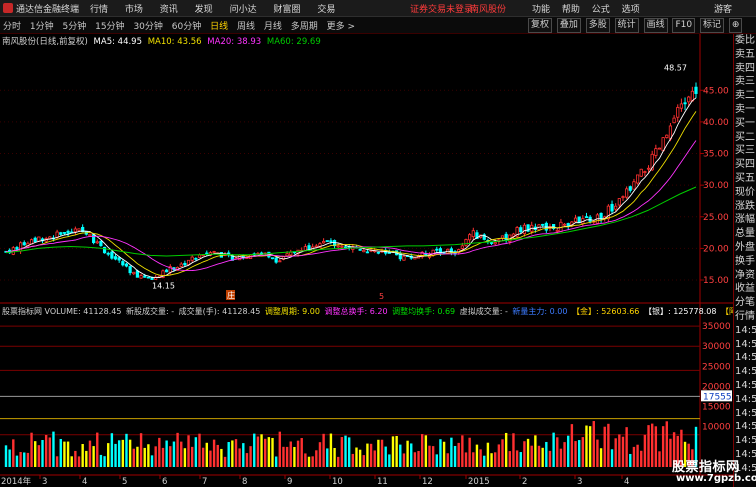 The width and height of the screenshot is (756, 487). Describe the element at coordinates (219, 25) in the screenshot. I see `period-daily: 日线` at that location.